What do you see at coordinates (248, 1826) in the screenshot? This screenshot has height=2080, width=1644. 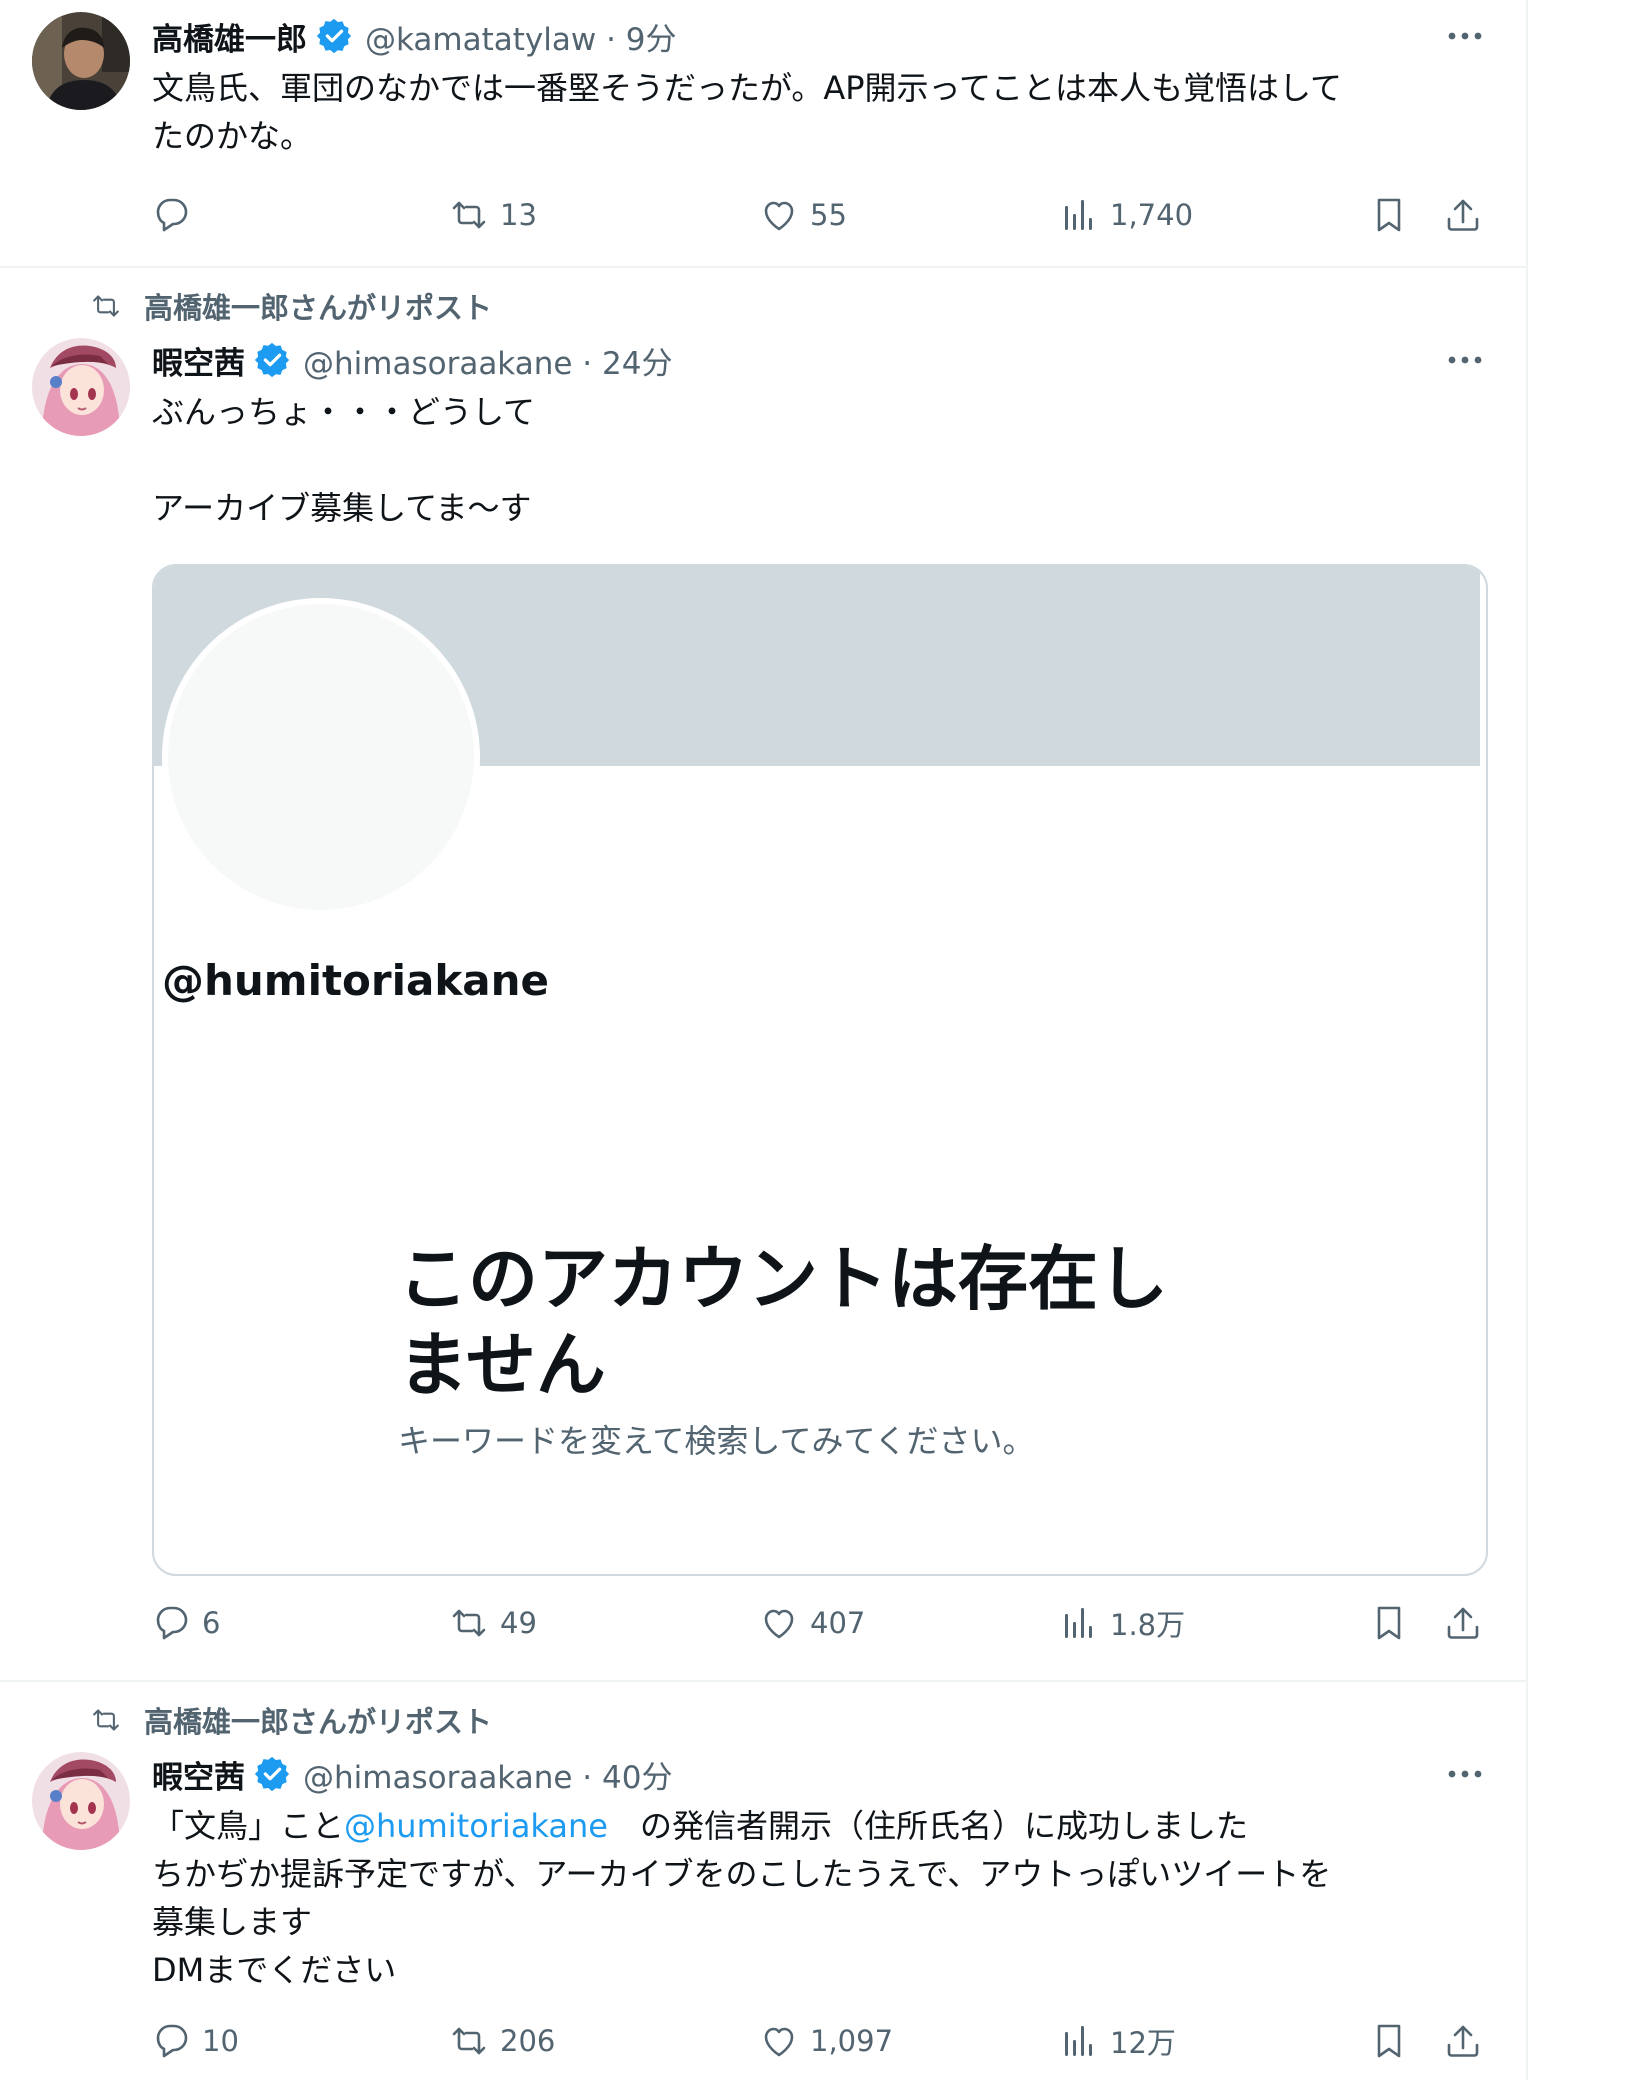 I see `tweet-text-prefix: 「文鳥」こと` at bounding box center [248, 1826].